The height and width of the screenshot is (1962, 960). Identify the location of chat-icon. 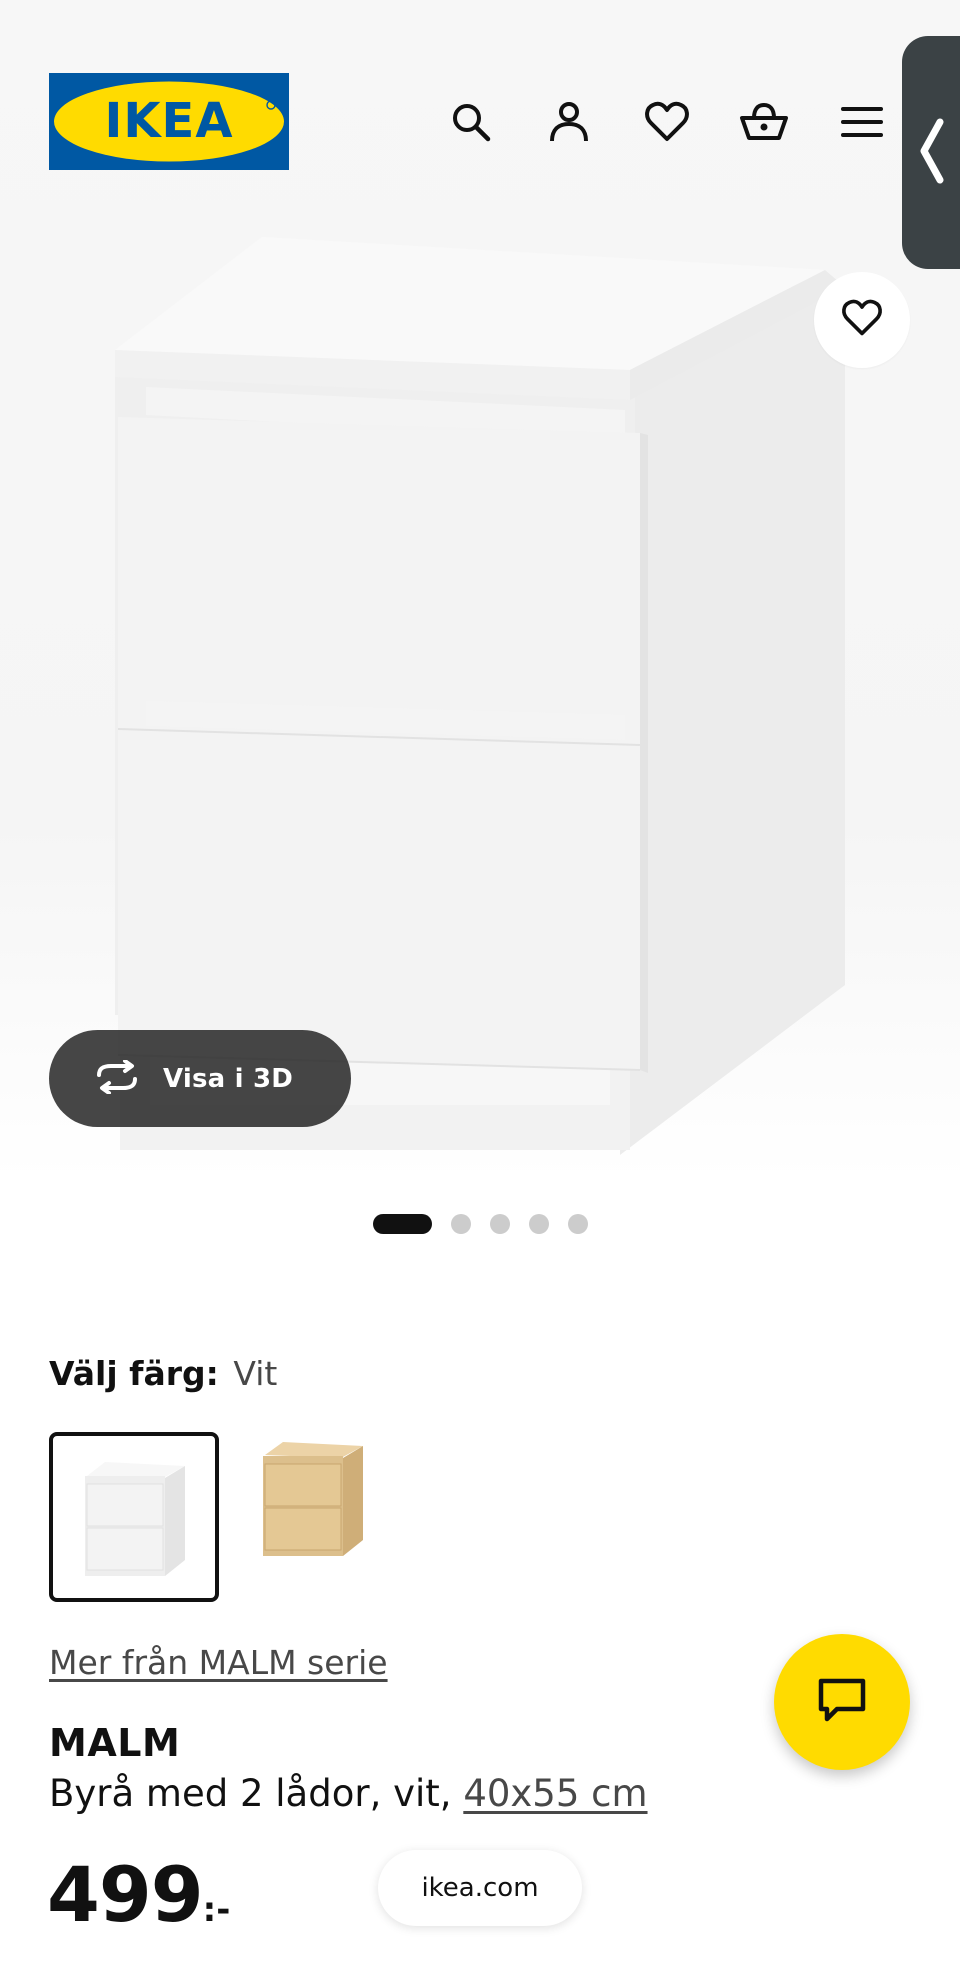
(842, 1702).